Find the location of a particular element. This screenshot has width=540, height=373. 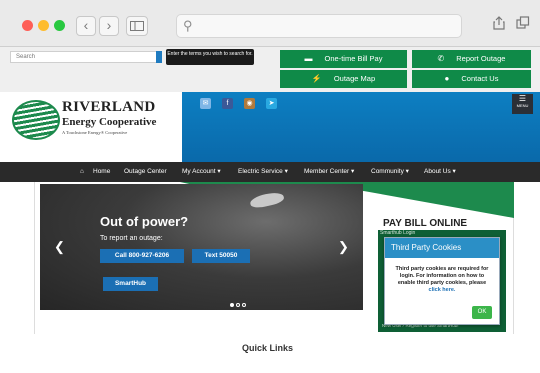

ok-button: OK is located at coordinates (482, 312).